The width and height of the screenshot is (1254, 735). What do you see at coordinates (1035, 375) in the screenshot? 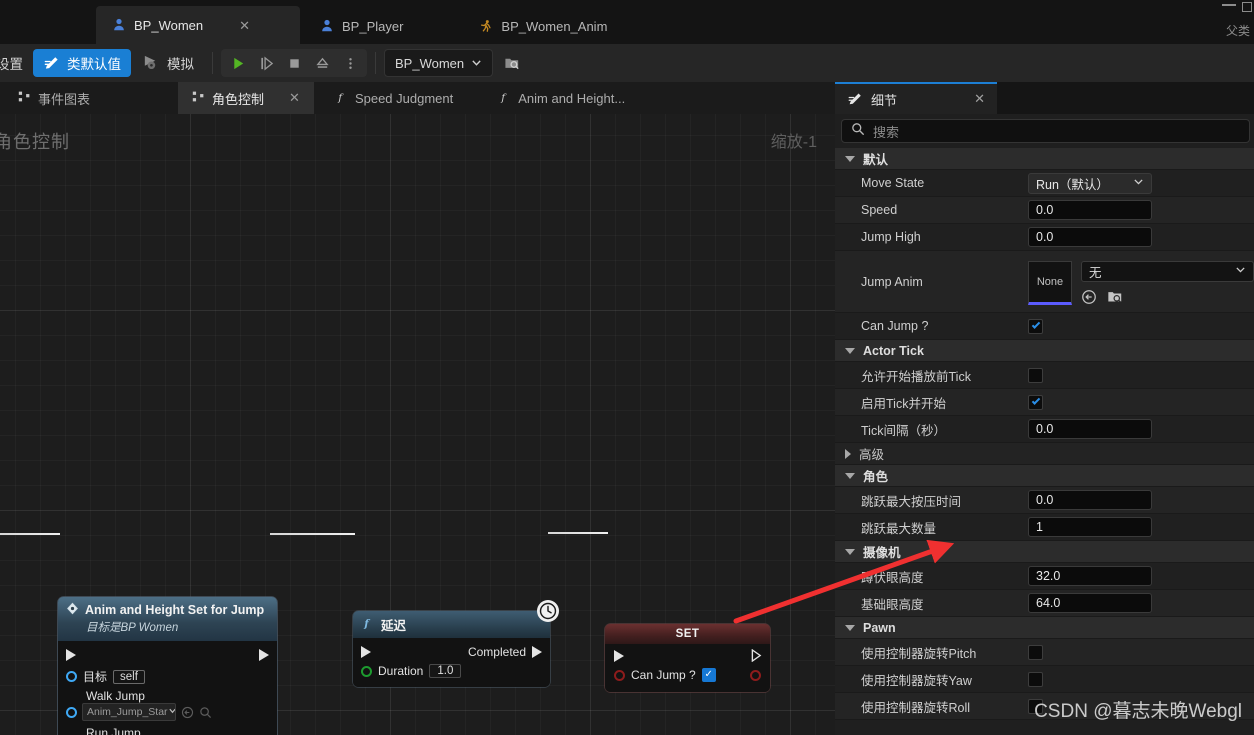
I see `tick-before-begin-play-checkbox` at bounding box center [1035, 375].